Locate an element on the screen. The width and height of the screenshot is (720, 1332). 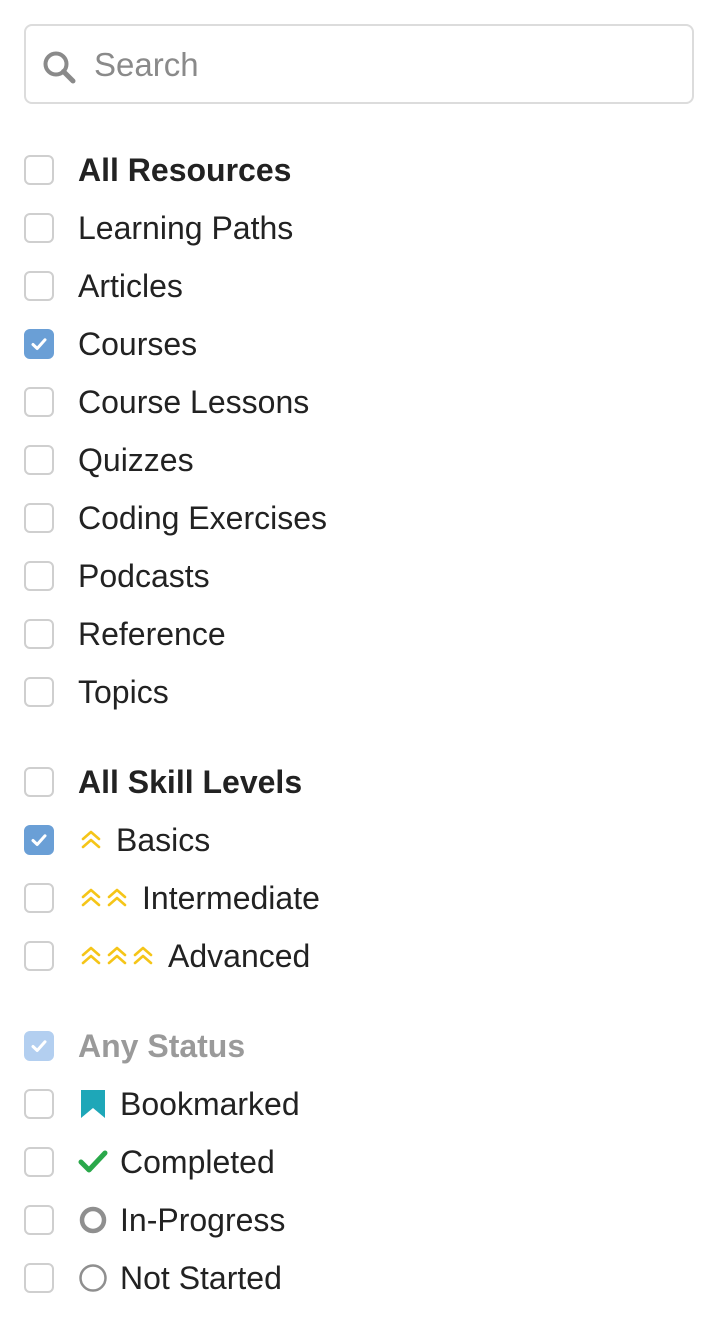
filter-option-not-started: Not Started is located at coordinates (162, 1278).